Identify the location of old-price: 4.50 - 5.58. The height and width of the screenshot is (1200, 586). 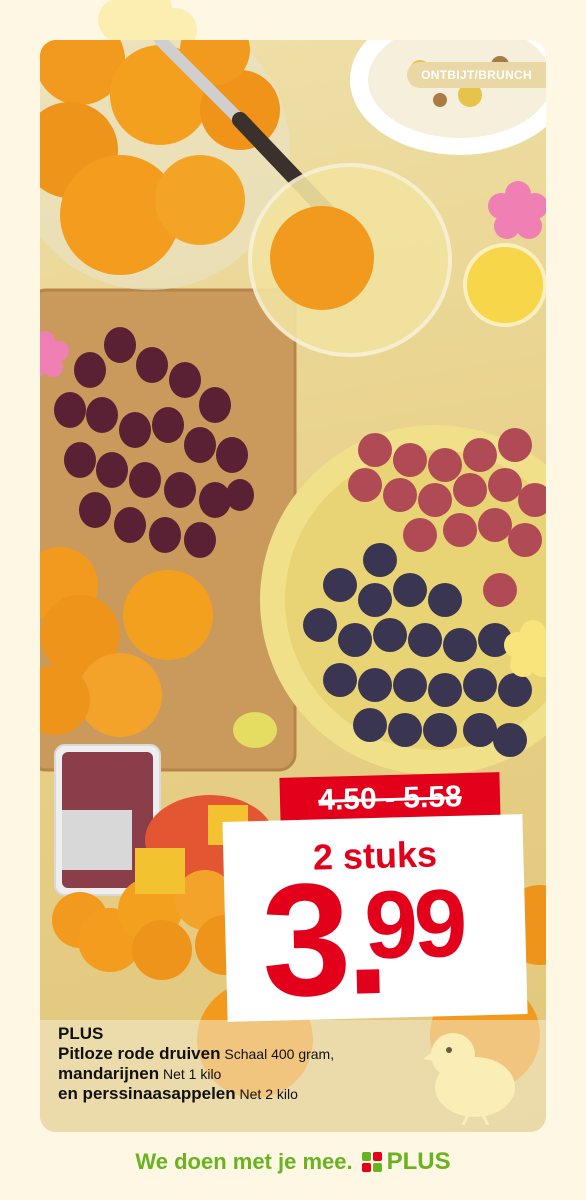
(390, 798).